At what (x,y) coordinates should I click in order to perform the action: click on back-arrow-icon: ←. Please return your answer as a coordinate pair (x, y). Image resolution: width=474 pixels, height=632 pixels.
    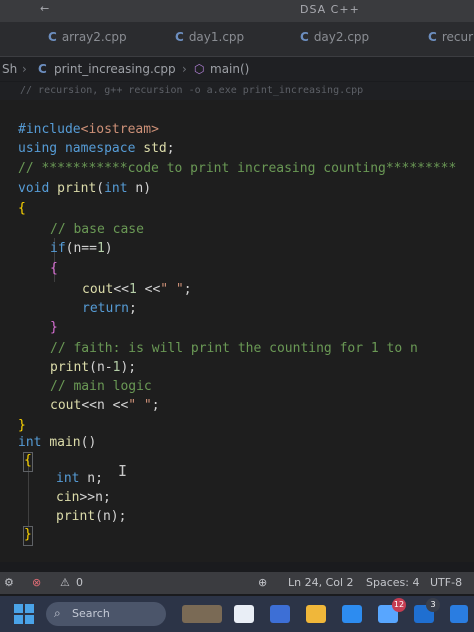
    Looking at the image, I should click on (44, 8).